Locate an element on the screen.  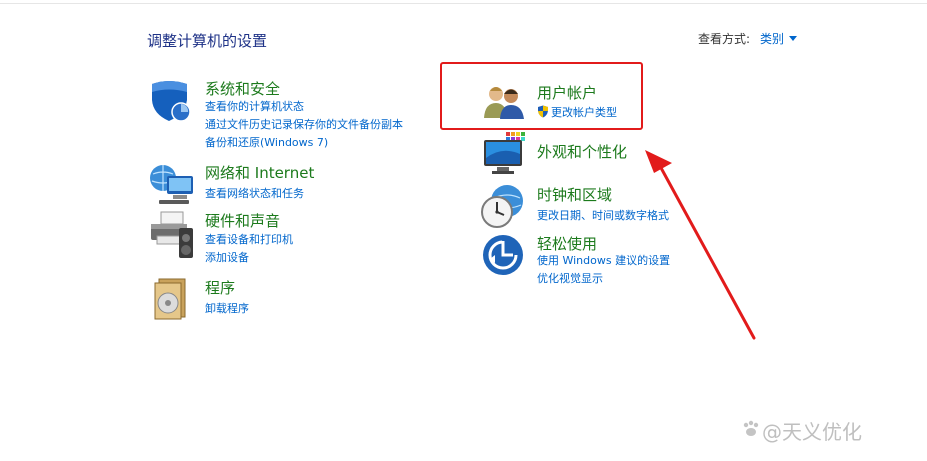
annotation-arrow is located at coordinates (700, 245).